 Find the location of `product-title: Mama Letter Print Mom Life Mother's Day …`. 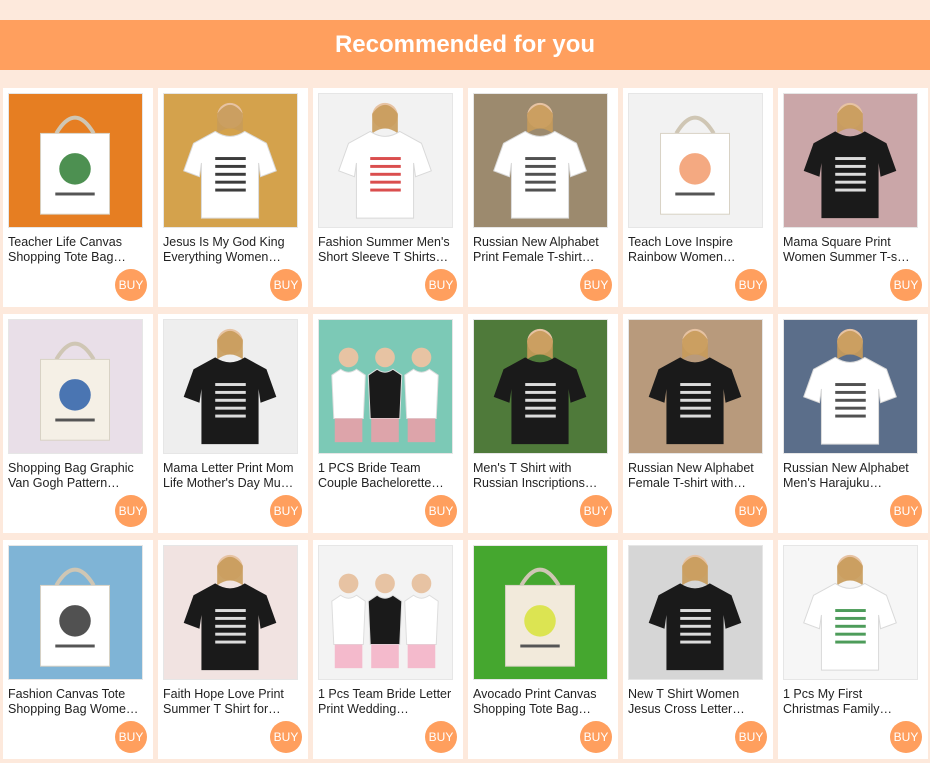

product-title: Mama Letter Print Mom Life Mother's Day … is located at coordinates (232, 476).